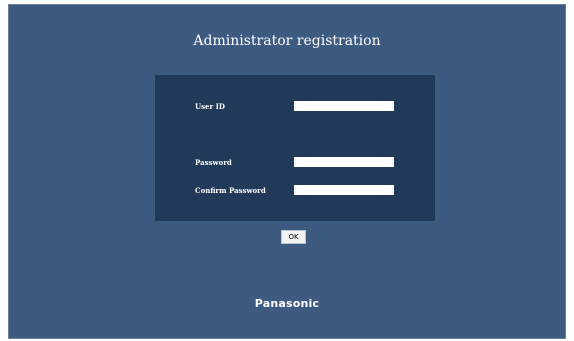 The height and width of the screenshot is (341, 574). I want to click on password-label: Password, so click(213, 162).